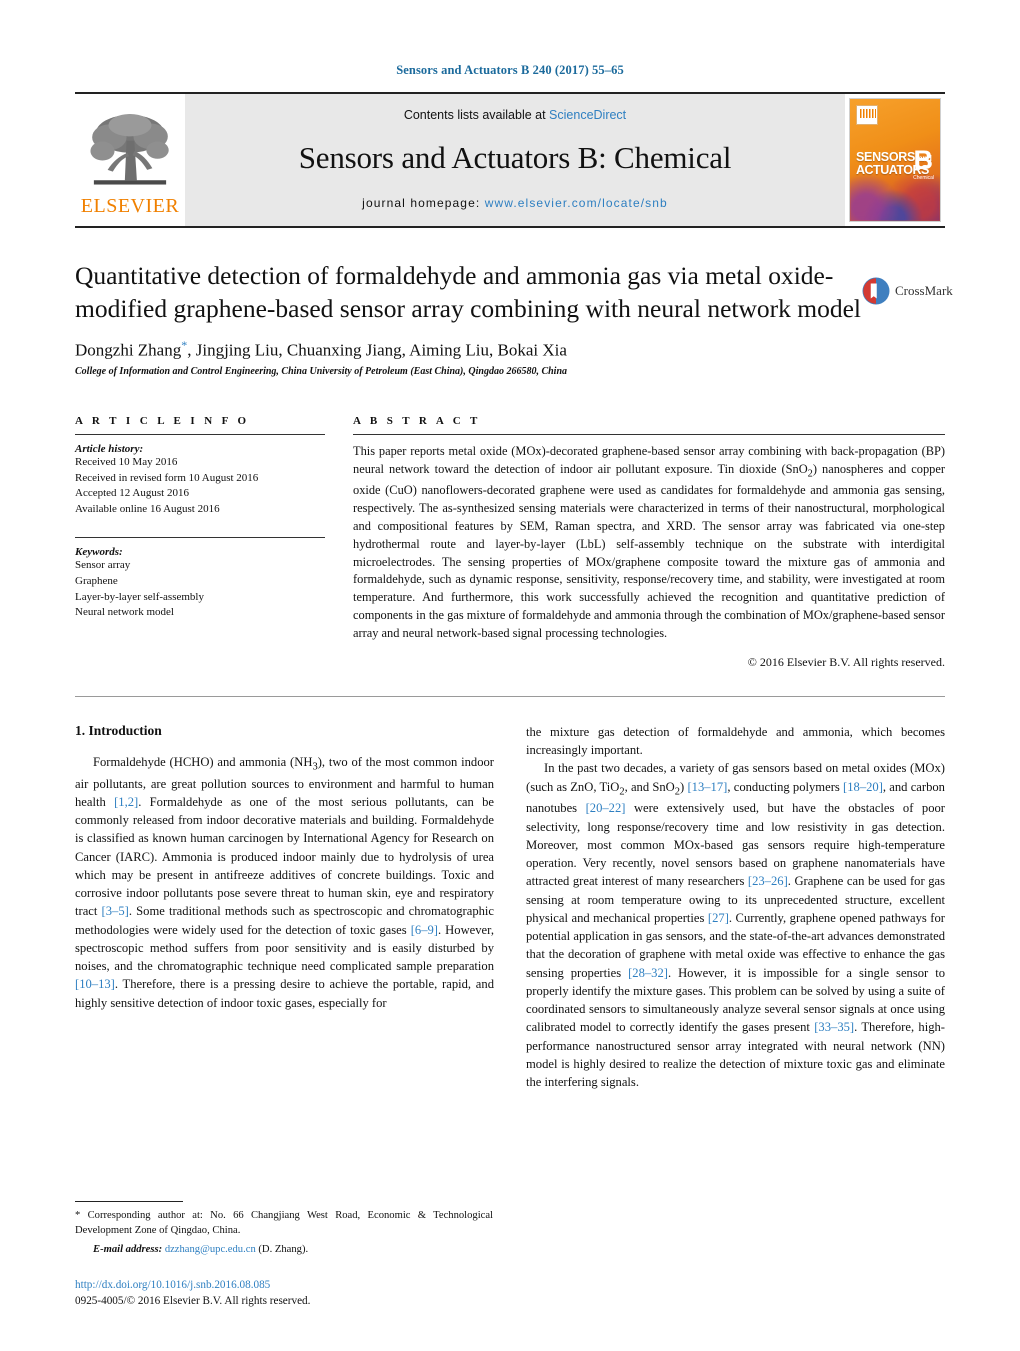  What do you see at coordinates (128, 1249) in the screenshot?
I see `email-label: E-mail address:` at bounding box center [128, 1249].